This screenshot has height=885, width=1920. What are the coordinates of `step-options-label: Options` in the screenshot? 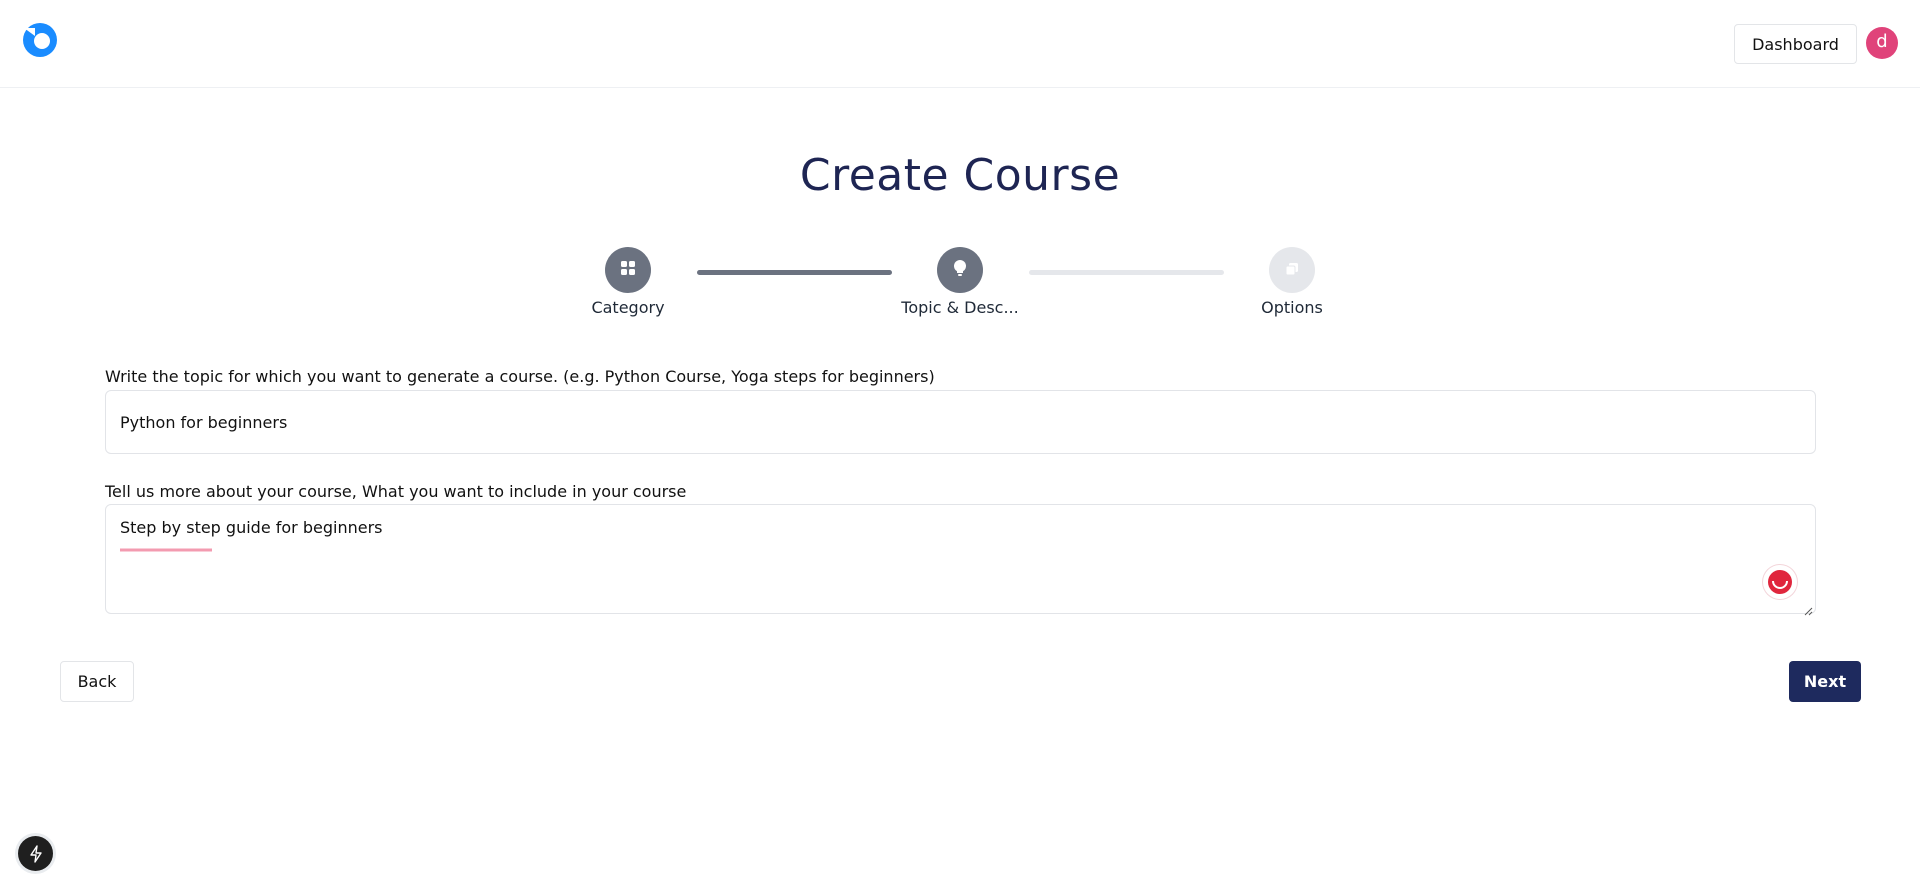 It's located at (1292, 307).